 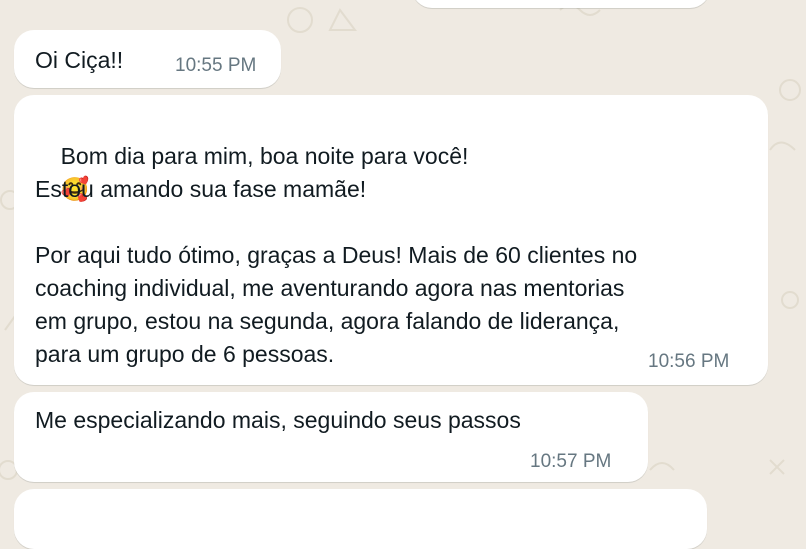 What do you see at coordinates (147, 59) in the screenshot?
I see `message-bubble: Oi Ciça!! 10:55 PM` at bounding box center [147, 59].